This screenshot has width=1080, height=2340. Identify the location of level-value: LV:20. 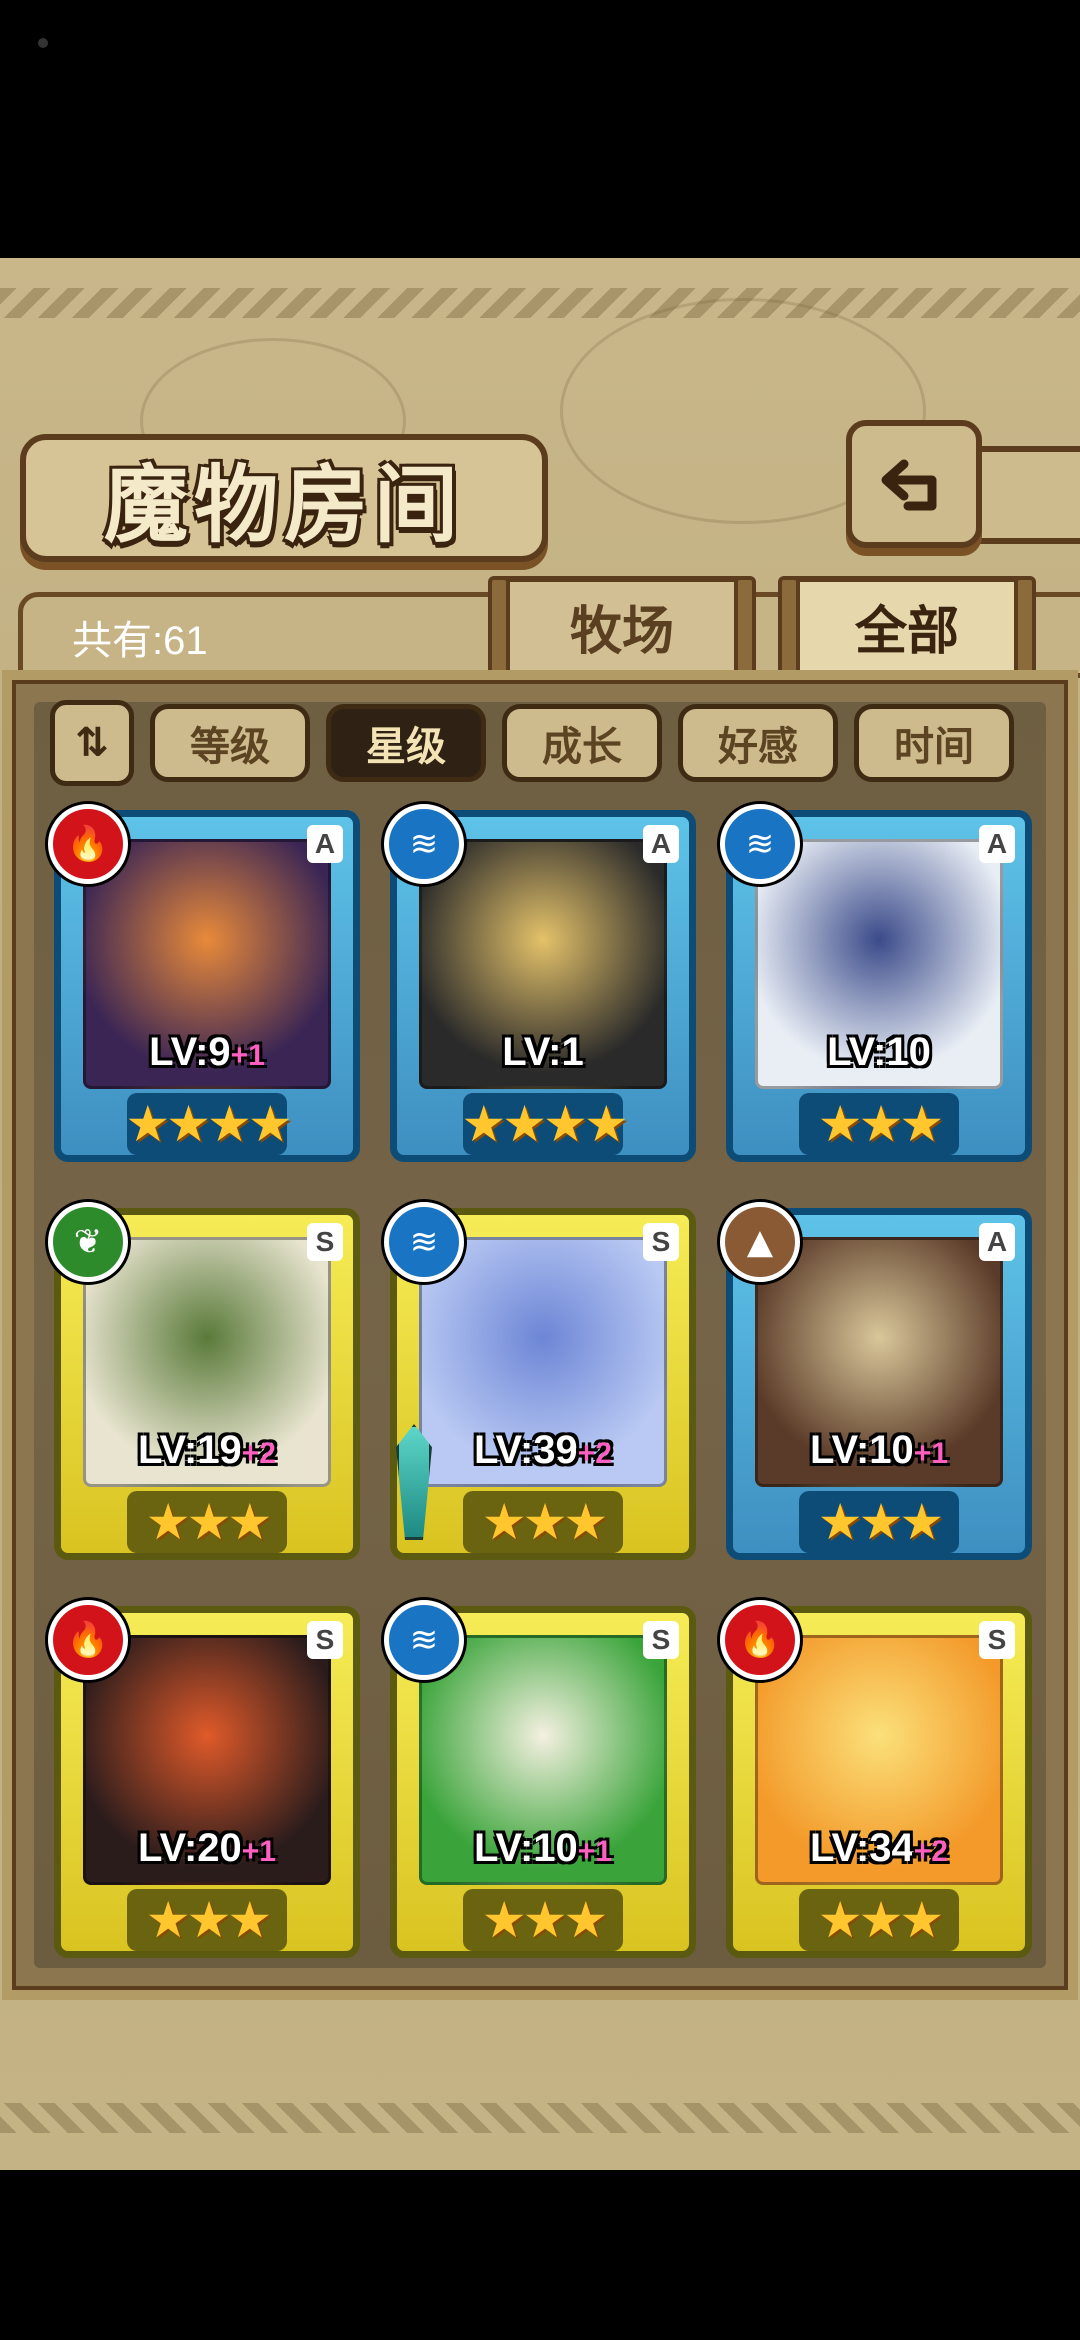
(190, 1848).